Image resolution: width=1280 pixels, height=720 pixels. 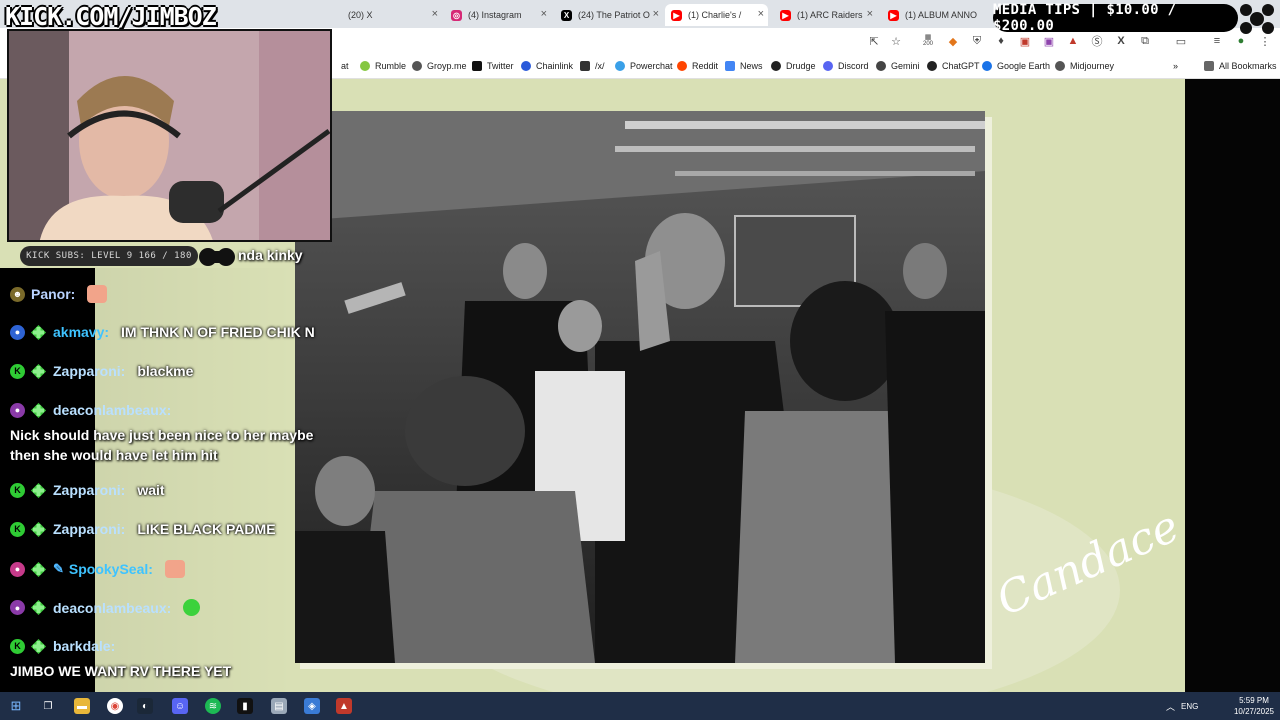 What do you see at coordinates (776, 66) in the screenshot?
I see `drudge-icon` at bounding box center [776, 66].